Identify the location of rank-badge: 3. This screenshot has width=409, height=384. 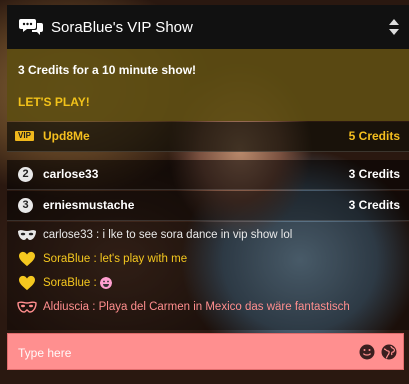
(25, 205).